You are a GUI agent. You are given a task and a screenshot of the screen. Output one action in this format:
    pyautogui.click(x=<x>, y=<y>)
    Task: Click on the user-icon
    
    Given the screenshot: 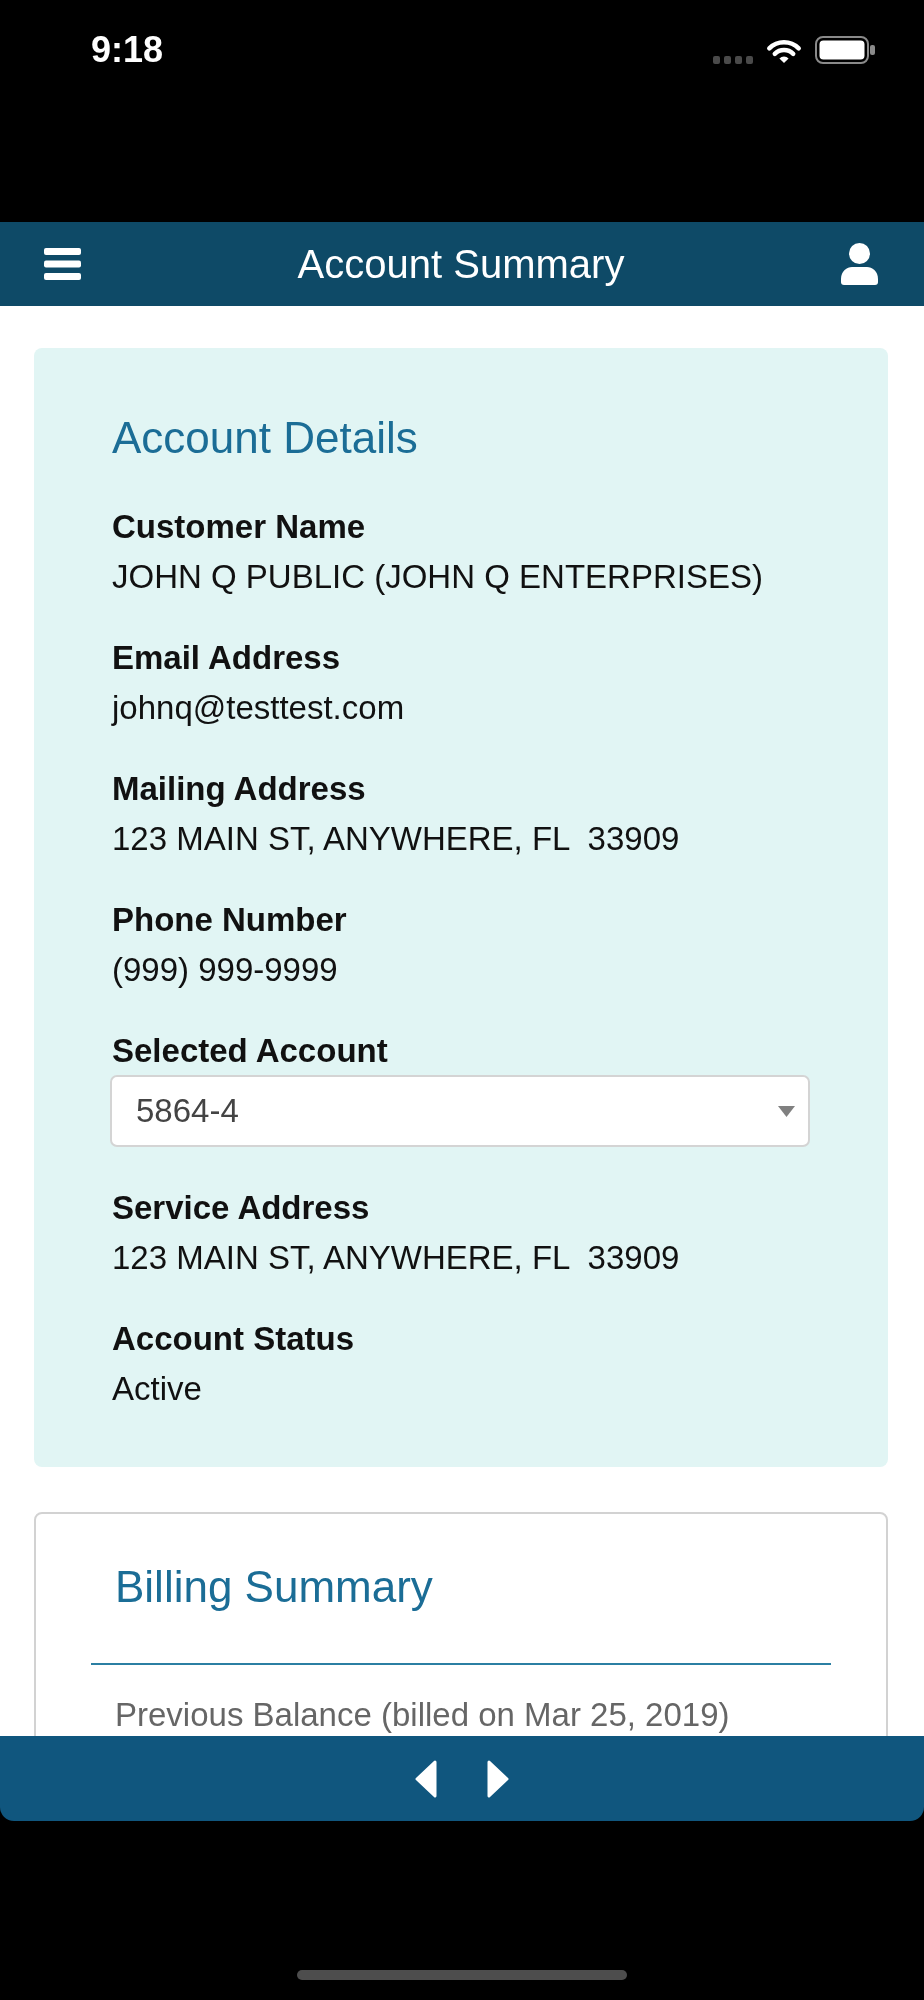 What is the action you would take?
    pyautogui.click(x=859, y=264)
    